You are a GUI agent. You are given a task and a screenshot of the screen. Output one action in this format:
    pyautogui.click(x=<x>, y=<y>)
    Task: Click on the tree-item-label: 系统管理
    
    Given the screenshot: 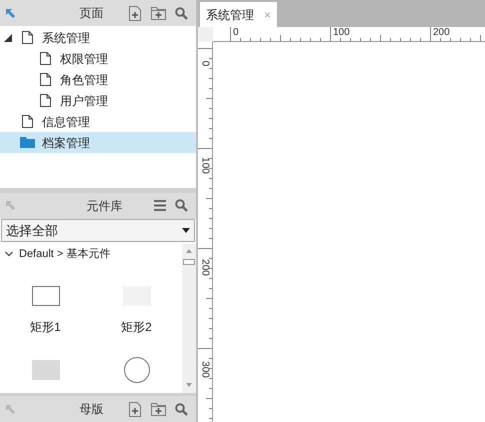 What is the action you would take?
    pyautogui.click(x=66, y=38)
    